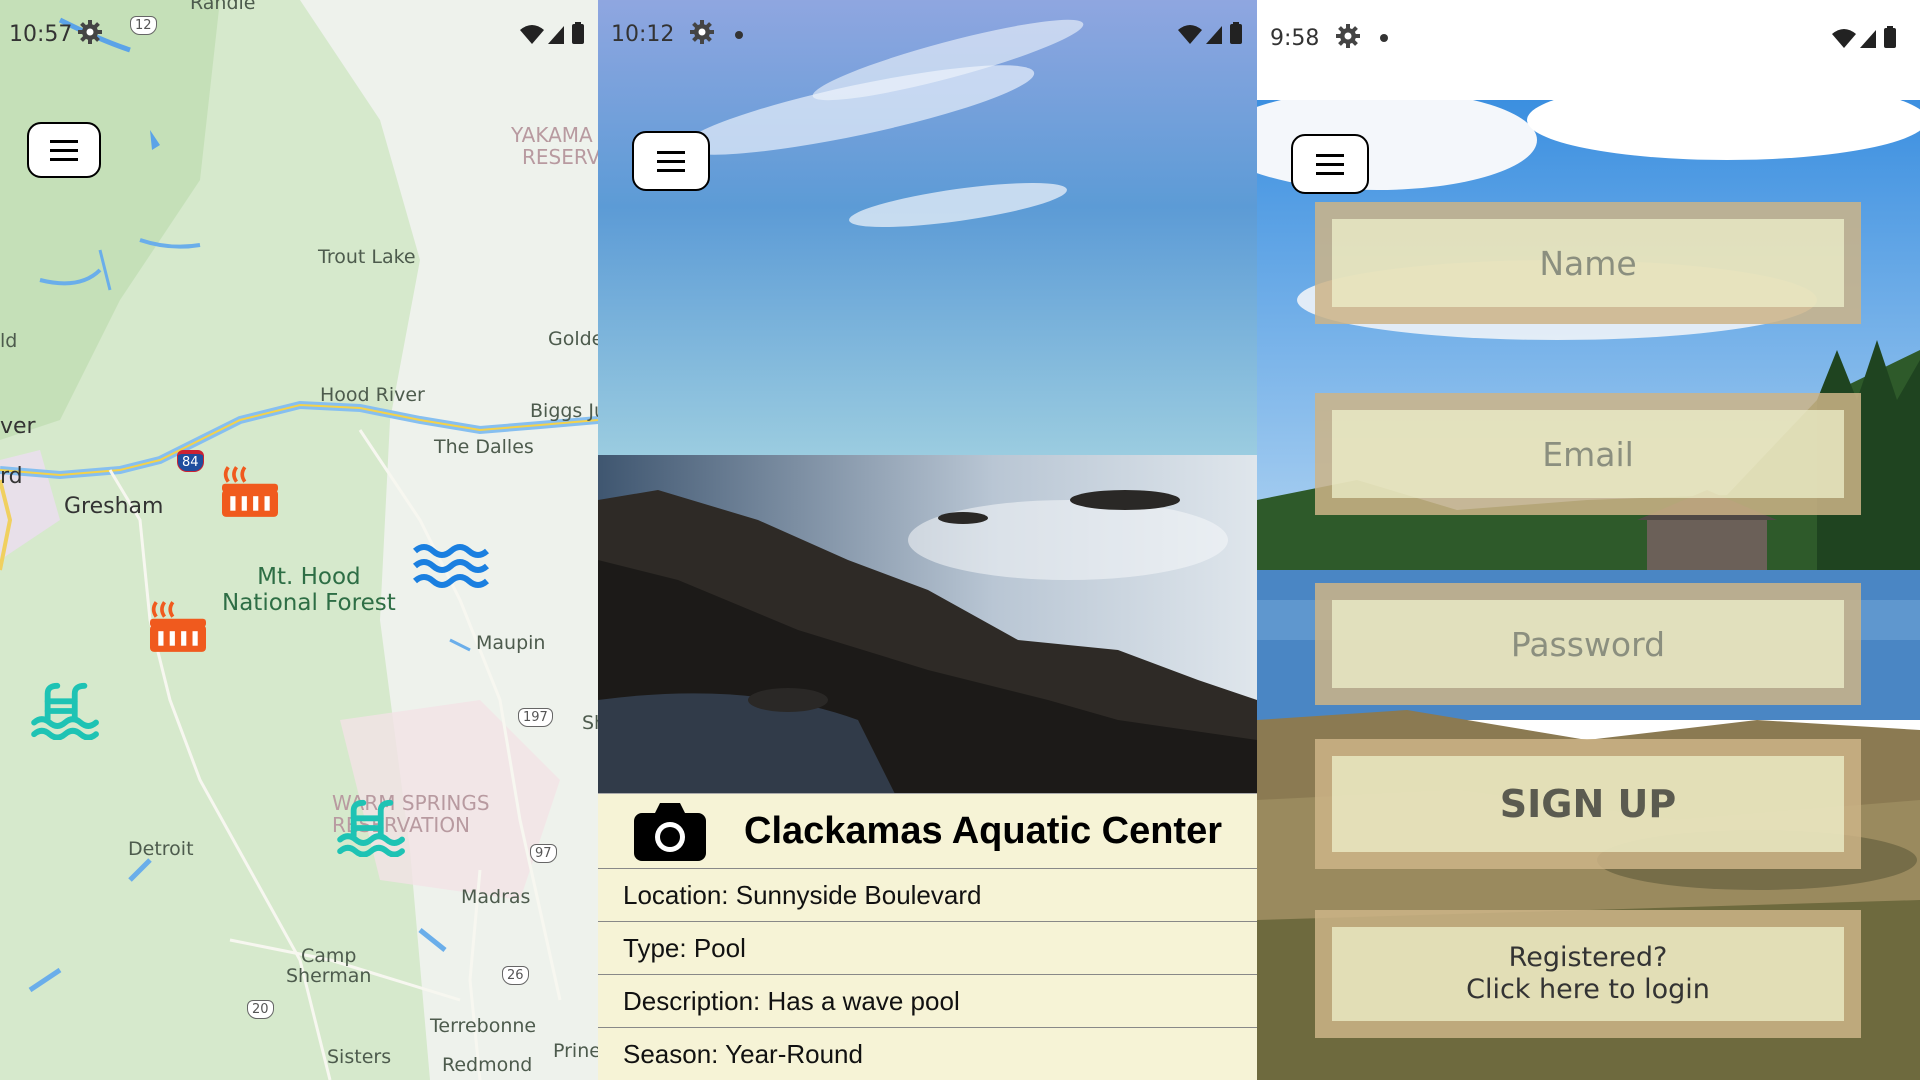 This screenshot has height=1080, width=1920. What do you see at coordinates (309, 603) in the screenshot?
I see `mt-hood-line2: National Forest` at bounding box center [309, 603].